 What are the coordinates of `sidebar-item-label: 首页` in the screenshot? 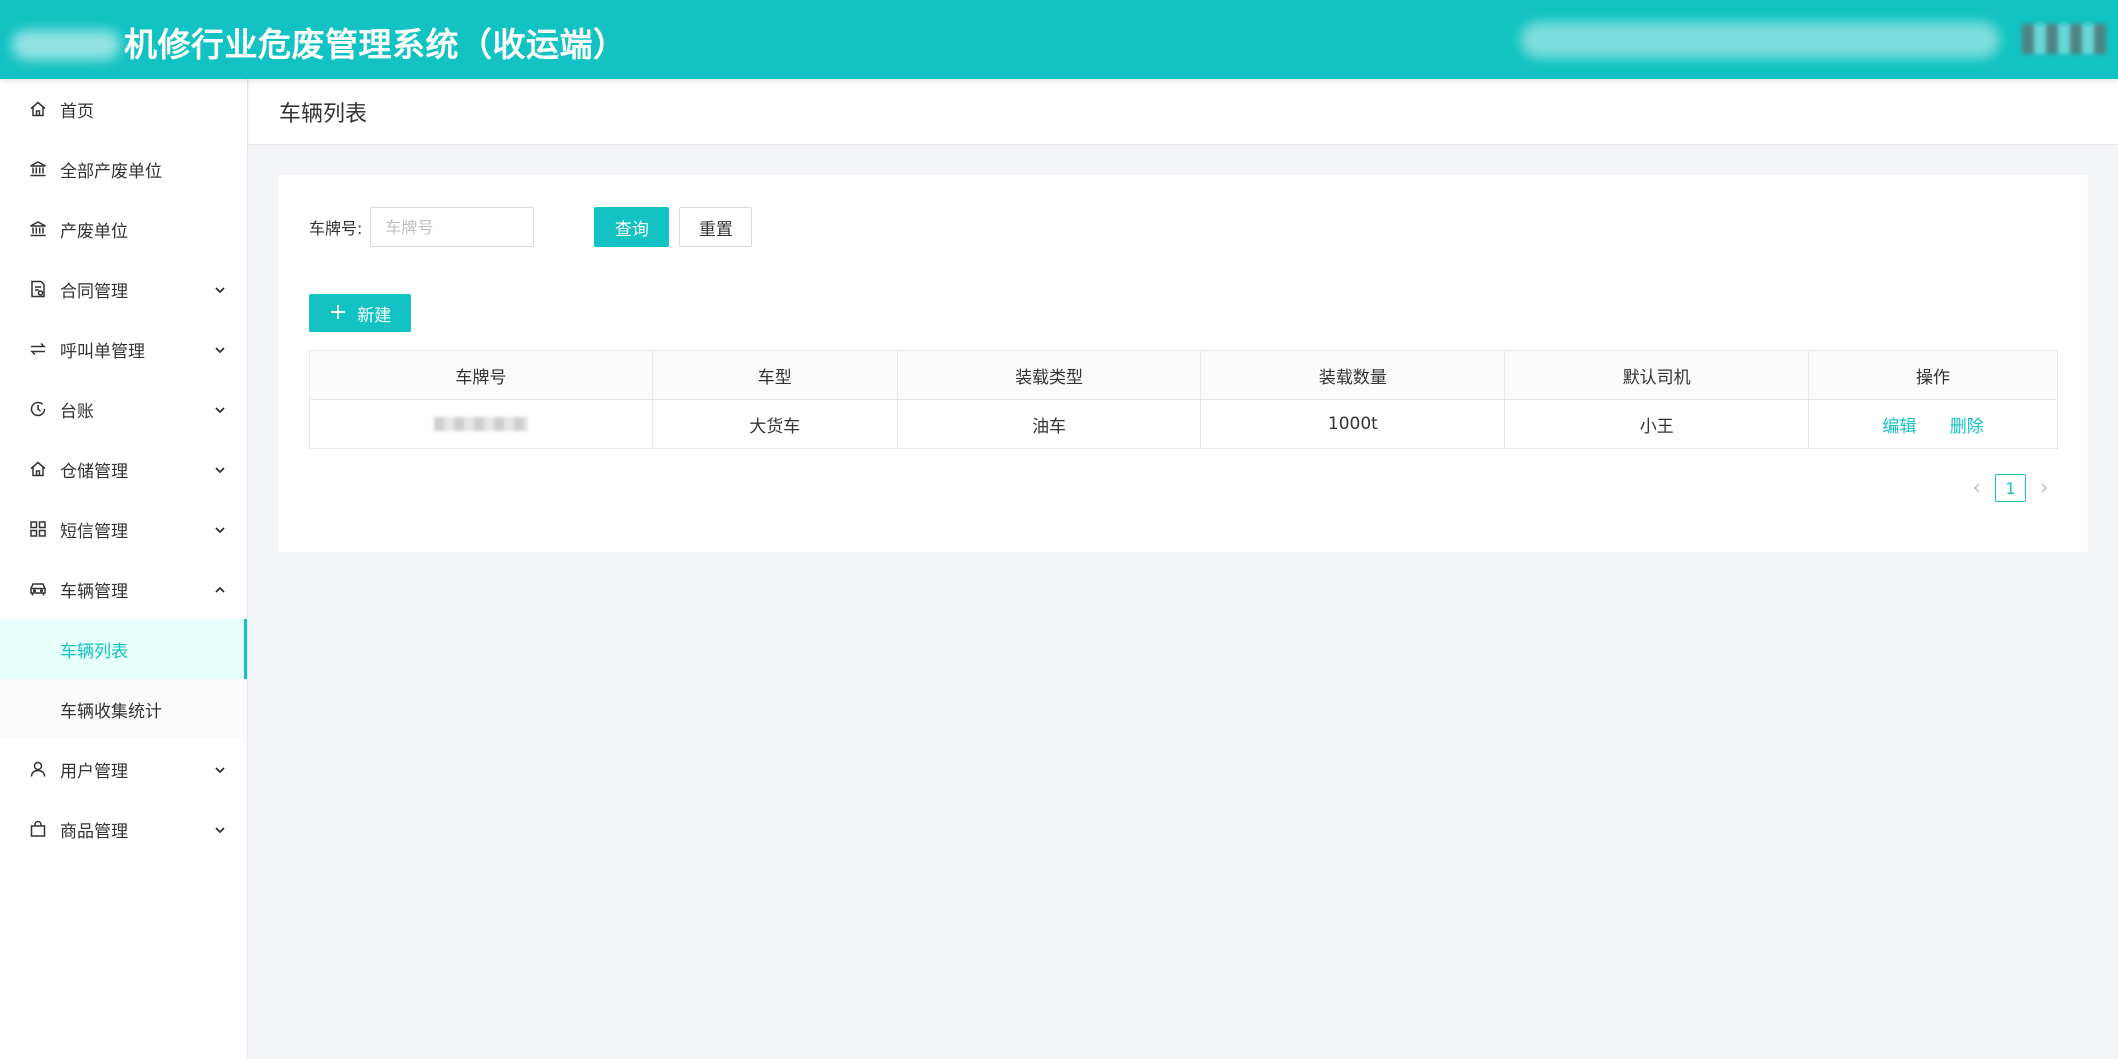 It's located at (77, 111).